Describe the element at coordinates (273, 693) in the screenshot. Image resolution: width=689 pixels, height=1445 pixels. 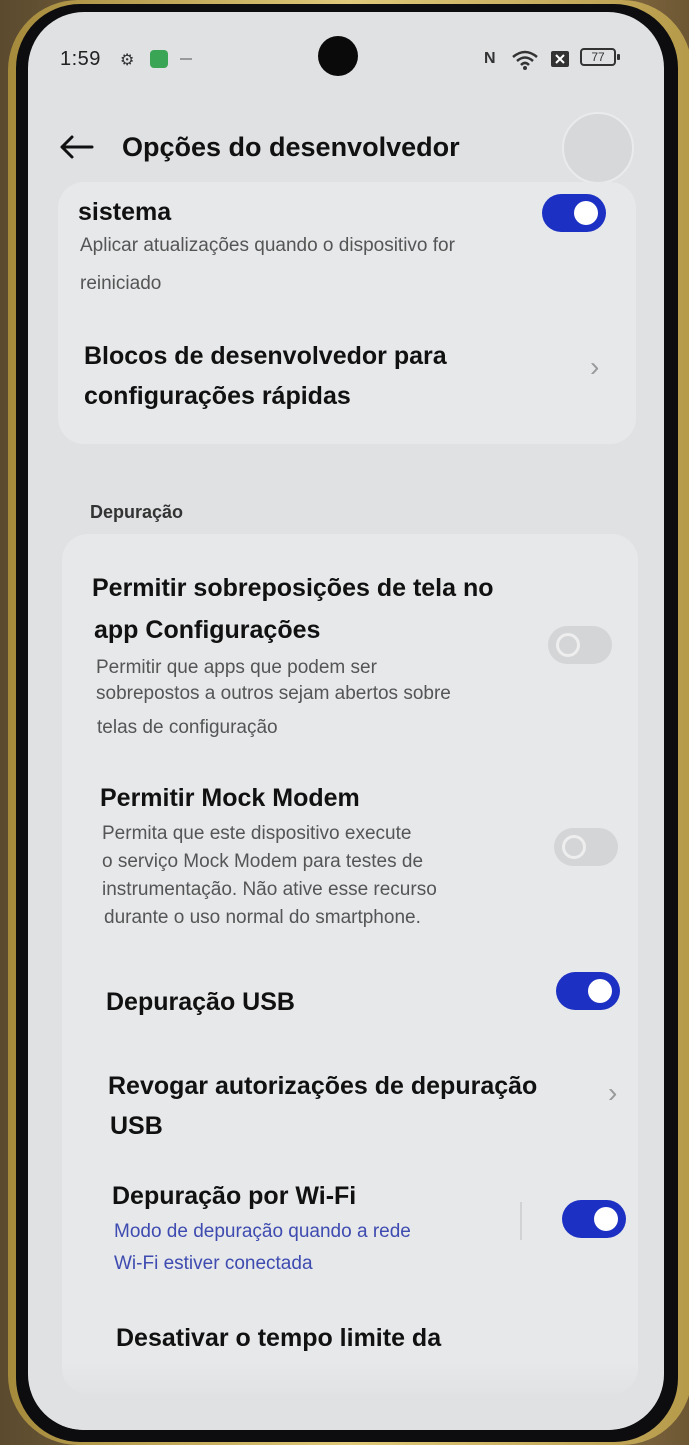
I see `row-subtitle: sobrepostos a outros sejam abertos sobre` at that location.